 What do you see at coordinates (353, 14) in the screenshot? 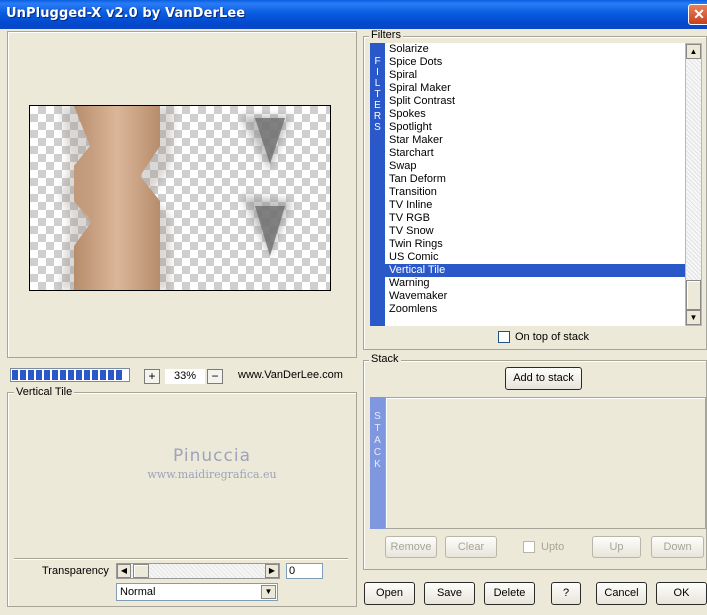
I see `title-bar: UnPlugged-X v2.0 by VanDerLee ✕` at bounding box center [353, 14].